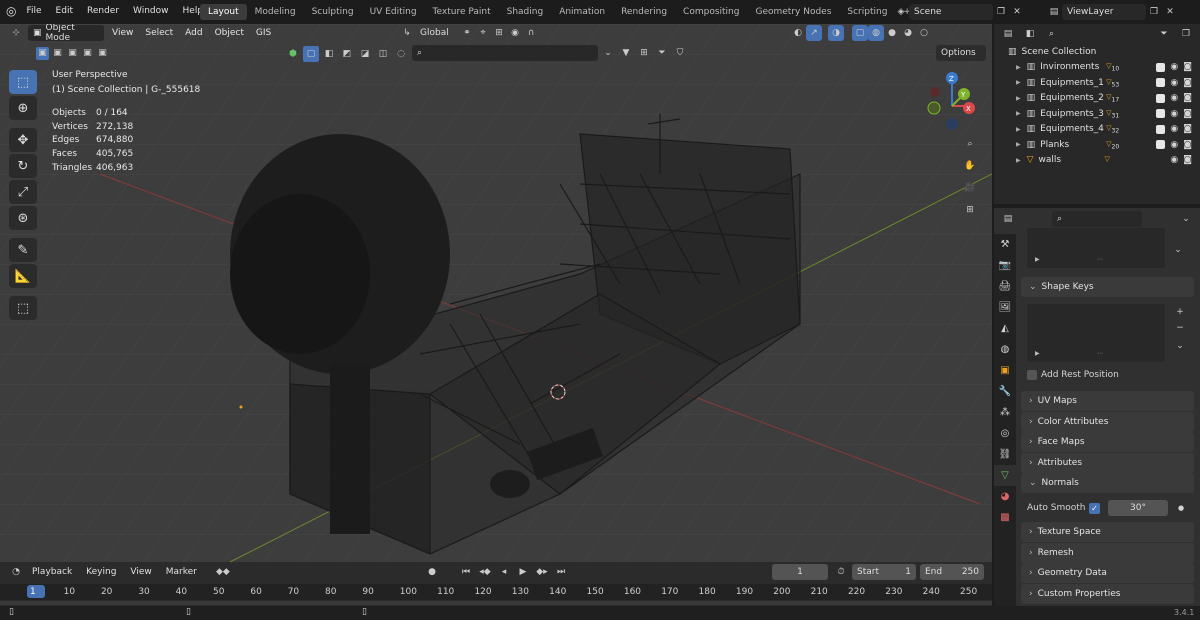 This screenshot has height=620, width=1200. I want to click on select-subtract-icon: ▣, so click(72, 53).